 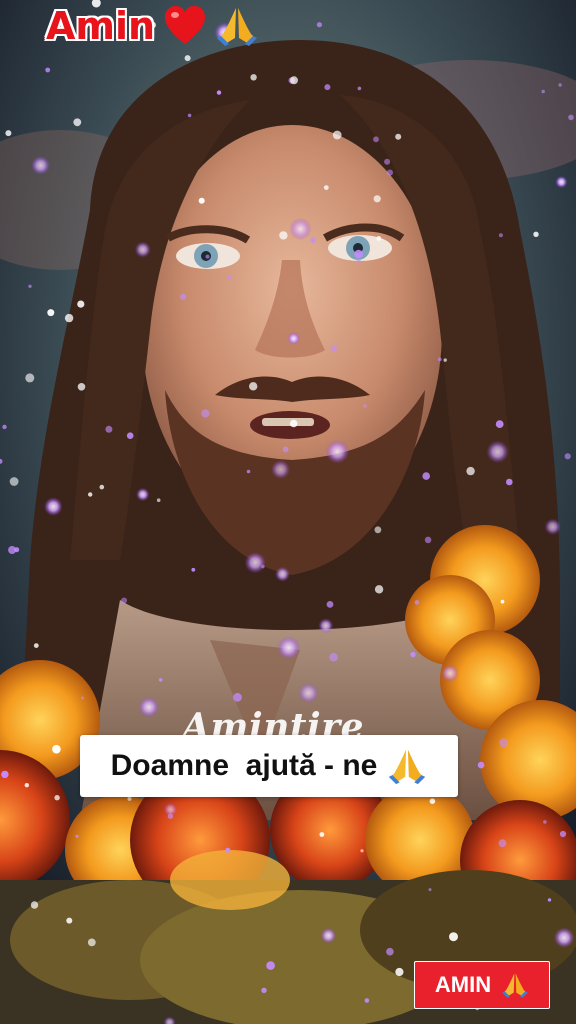 I want to click on title-text: Amin, so click(x=101, y=26).